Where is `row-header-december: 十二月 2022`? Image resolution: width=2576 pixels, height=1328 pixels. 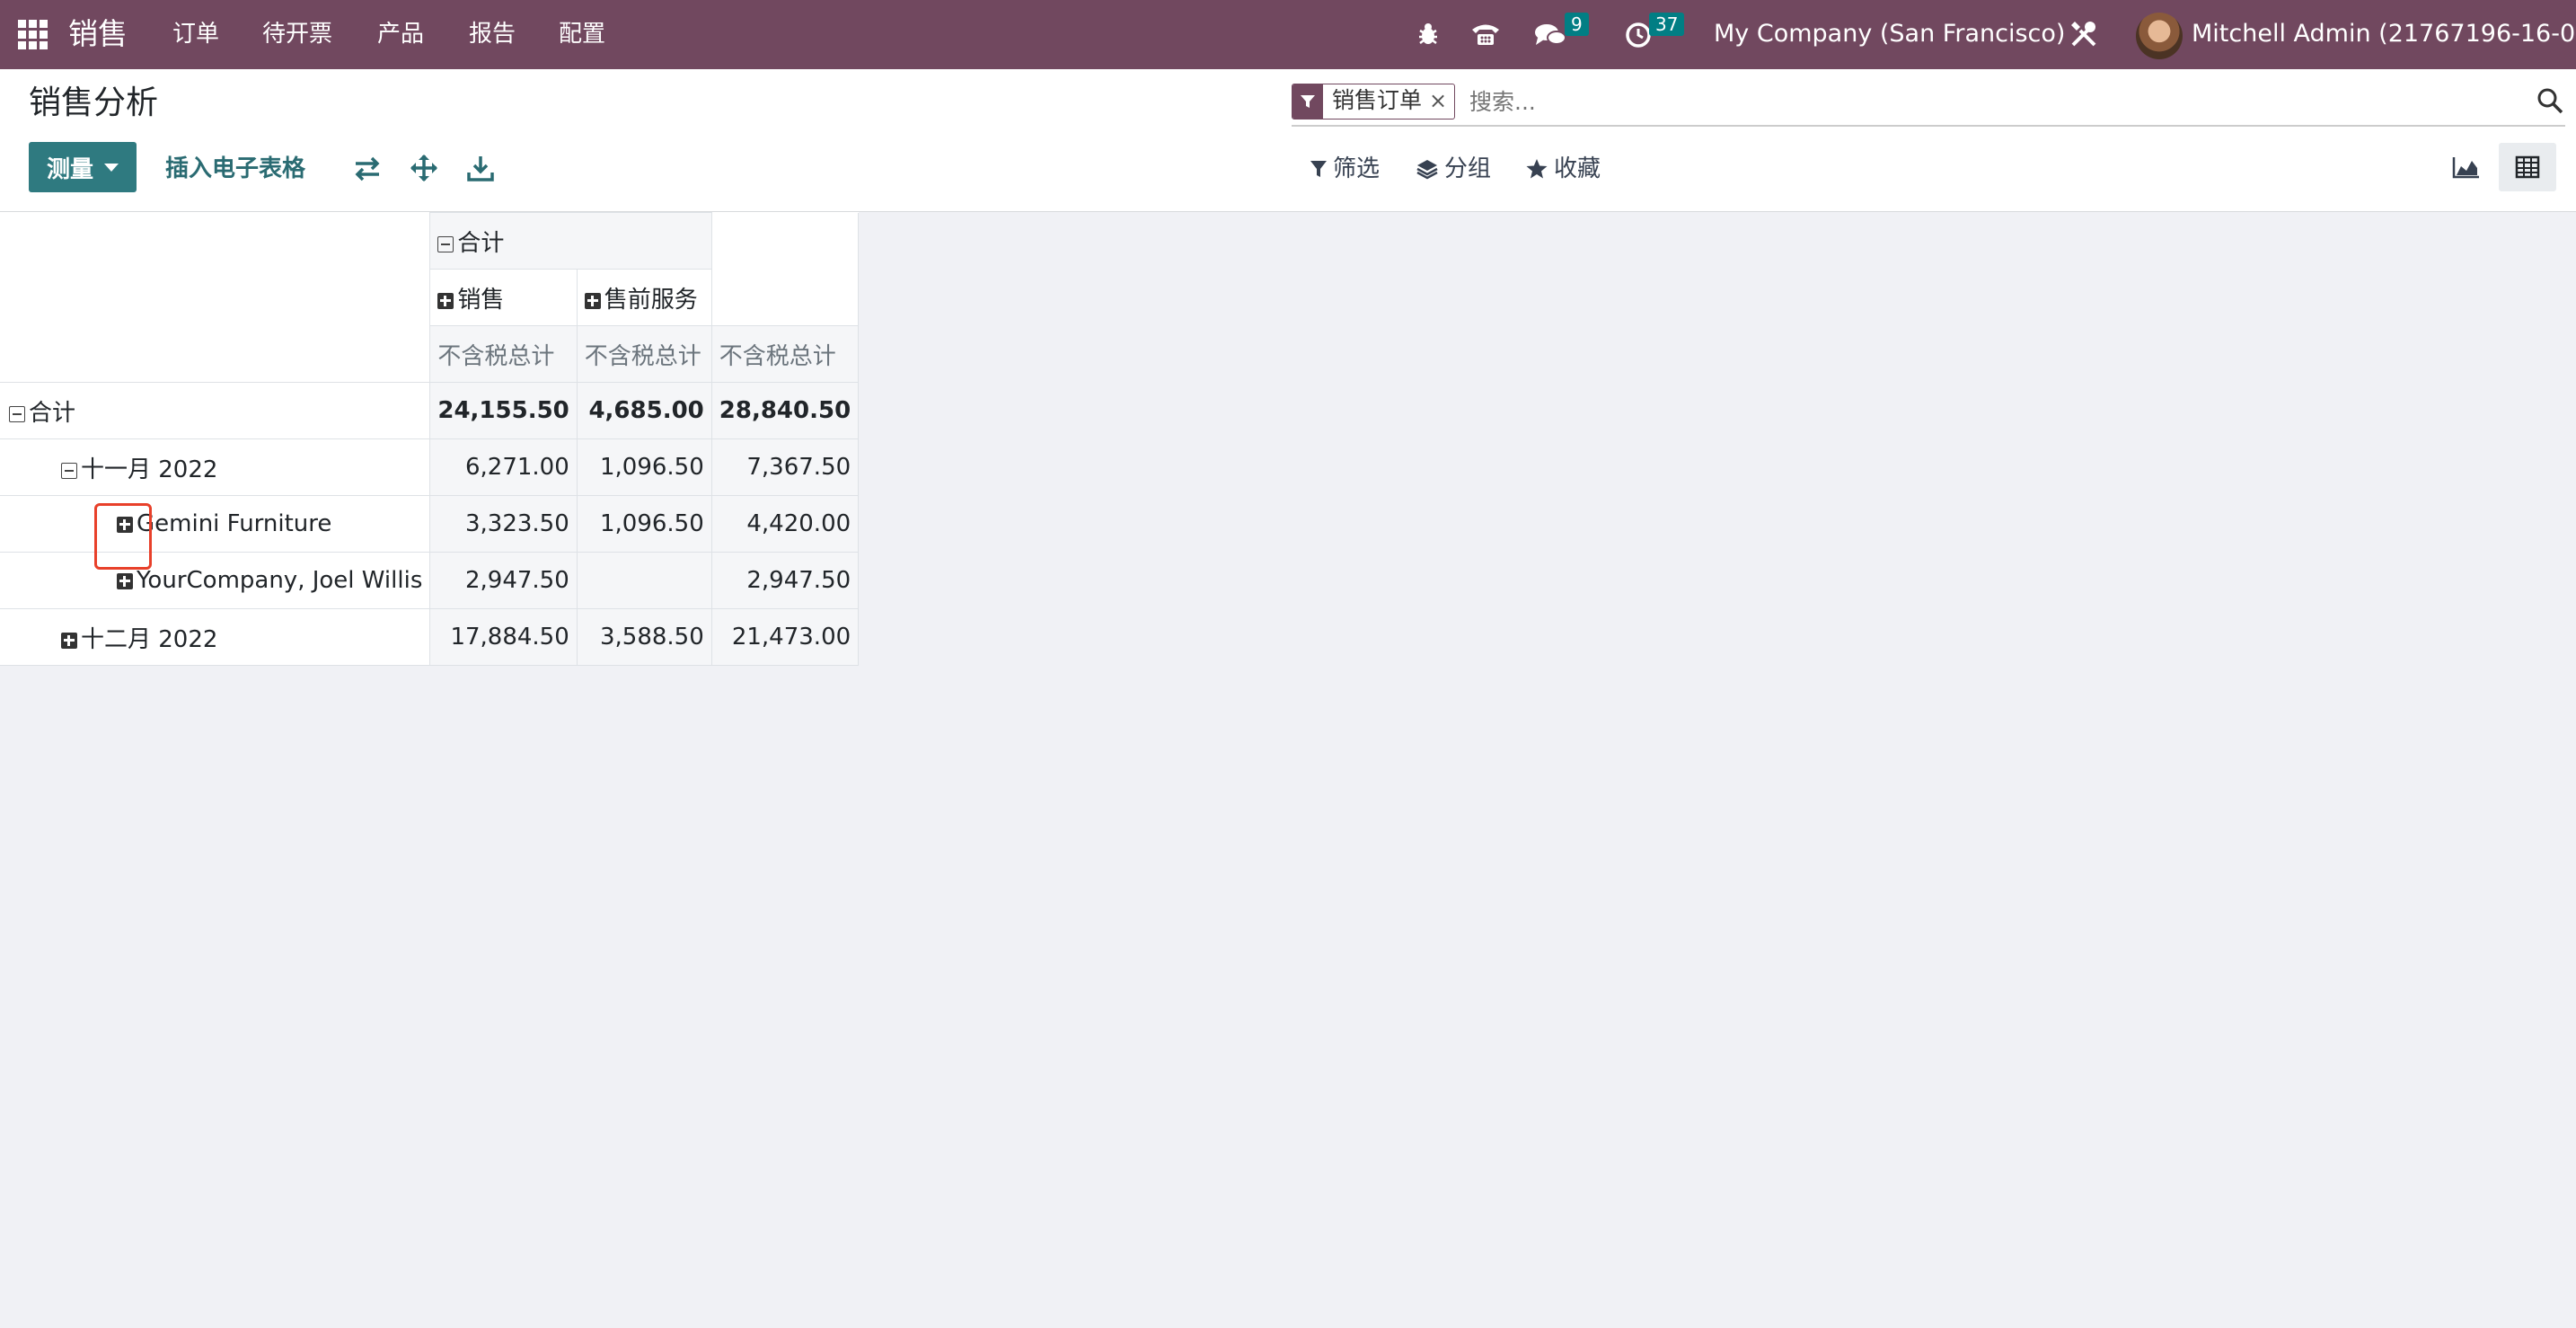 row-header-december: 十二月 2022 is located at coordinates (215, 637).